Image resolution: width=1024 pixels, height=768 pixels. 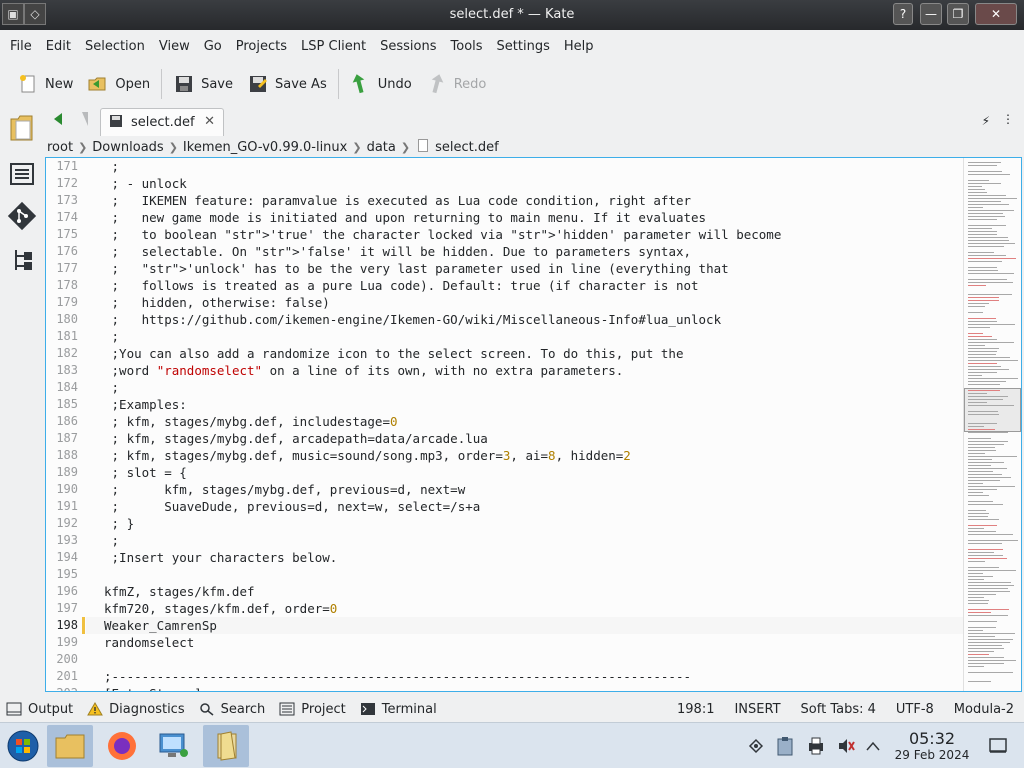 What do you see at coordinates (381, 147) in the screenshot?
I see `breadcrumb-data: data` at bounding box center [381, 147].